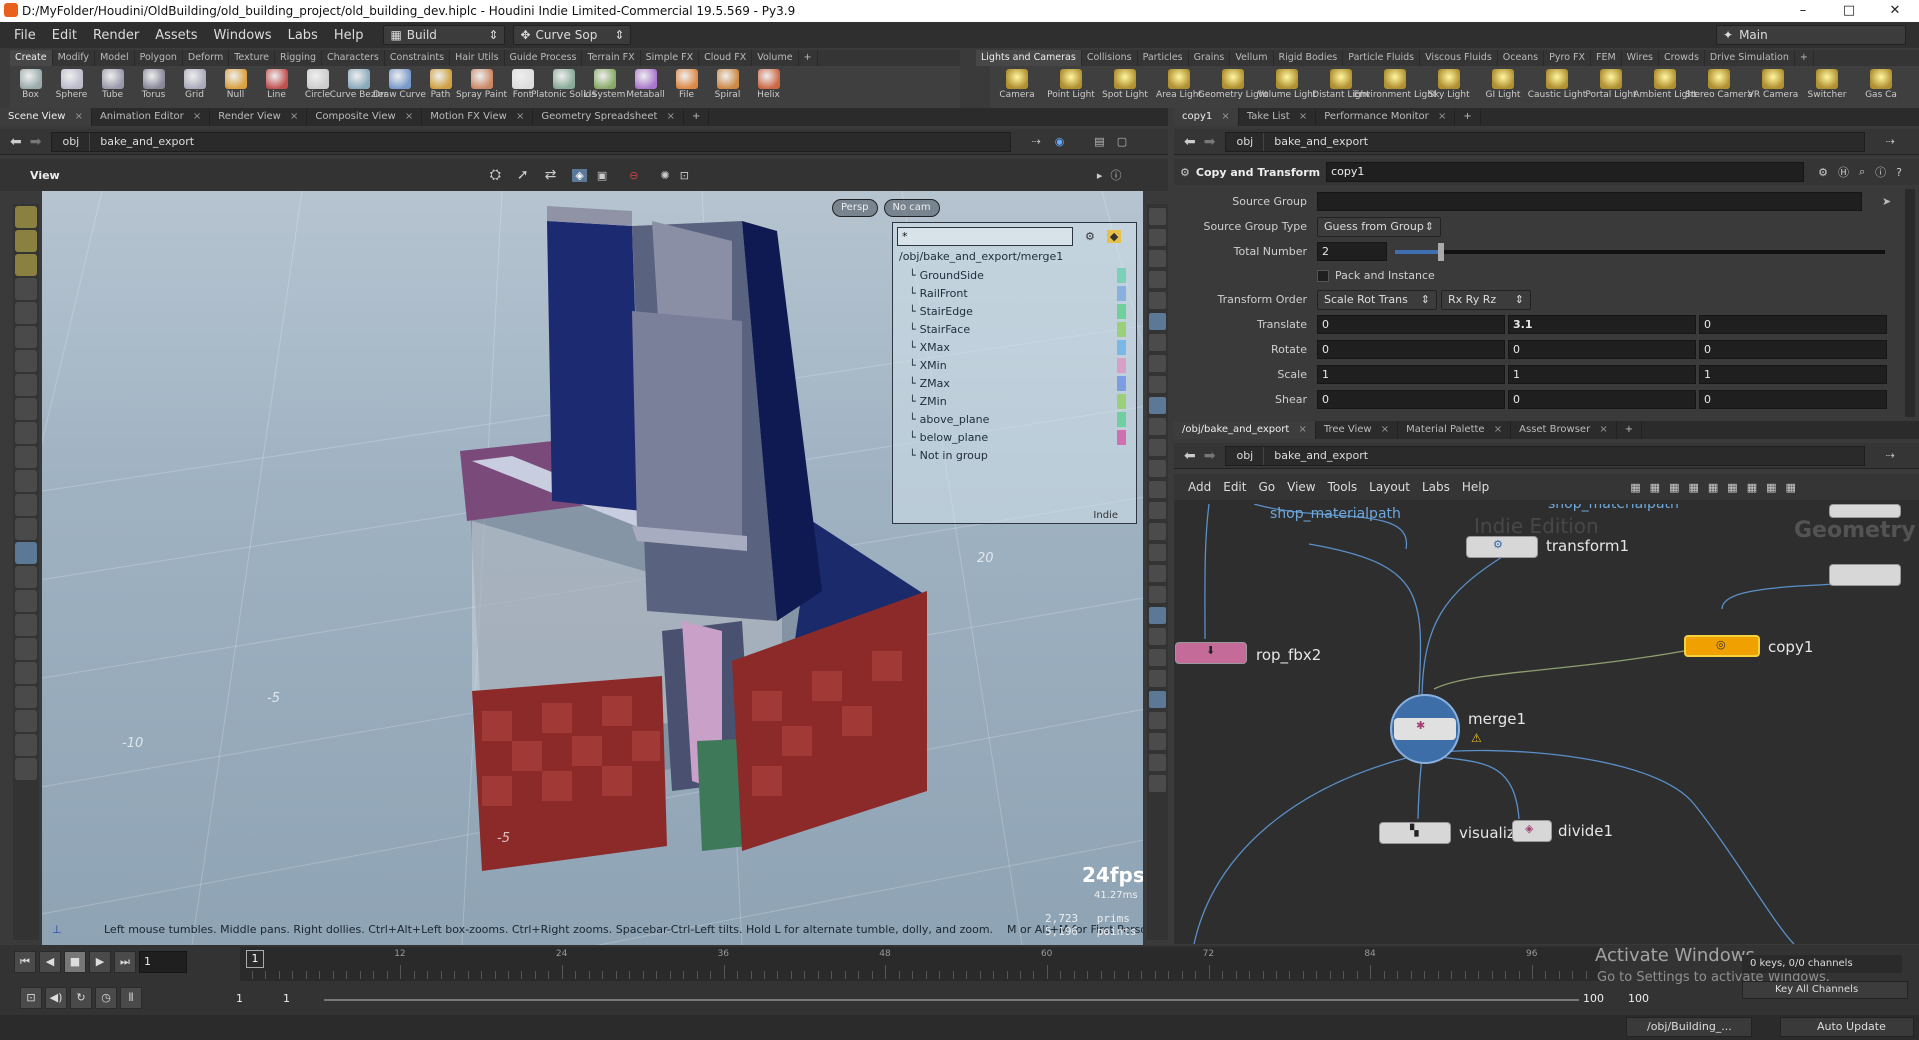  What do you see at coordinates (1278, 117) in the screenshot?
I see `tab-take-list: Take List ×` at bounding box center [1278, 117].